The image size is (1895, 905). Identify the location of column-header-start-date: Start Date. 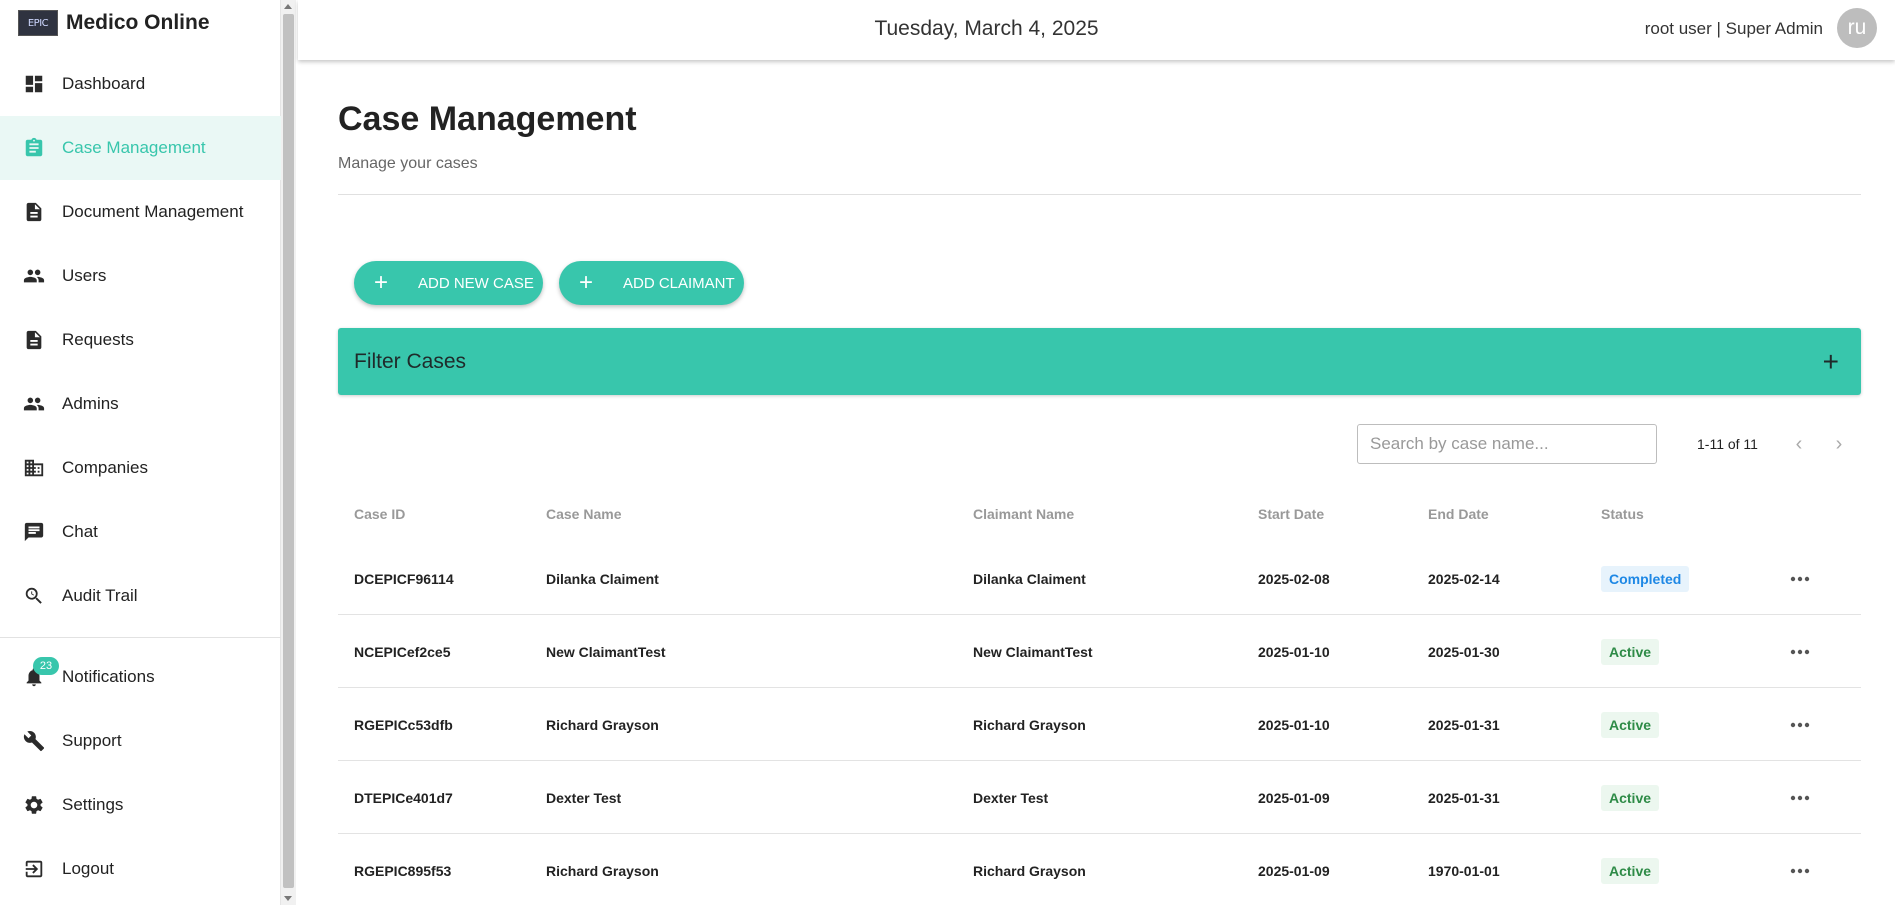
(1291, 514).